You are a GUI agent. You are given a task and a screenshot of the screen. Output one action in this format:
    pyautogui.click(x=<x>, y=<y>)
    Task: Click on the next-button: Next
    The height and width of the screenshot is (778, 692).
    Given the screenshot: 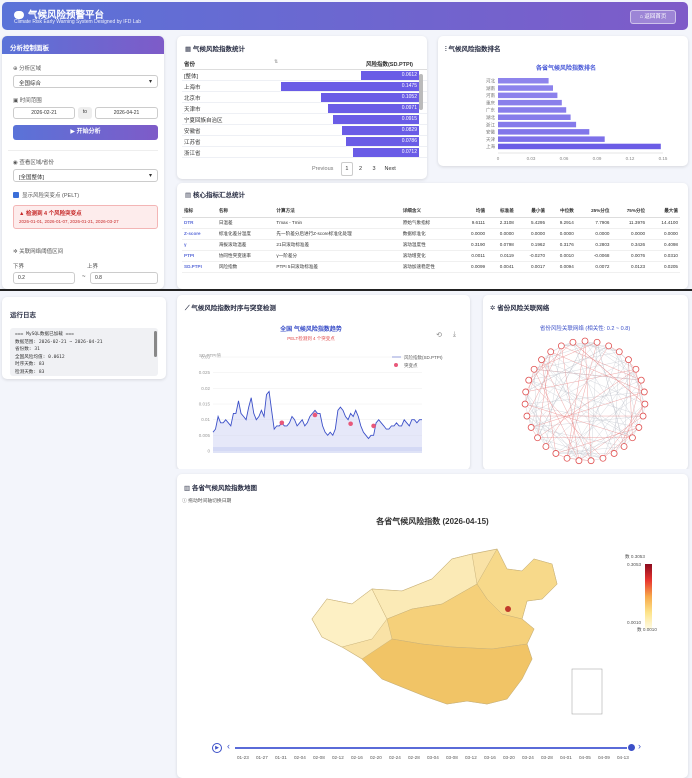 What is the action you would take?
    pyautogui.click(x=390, y=169)
    